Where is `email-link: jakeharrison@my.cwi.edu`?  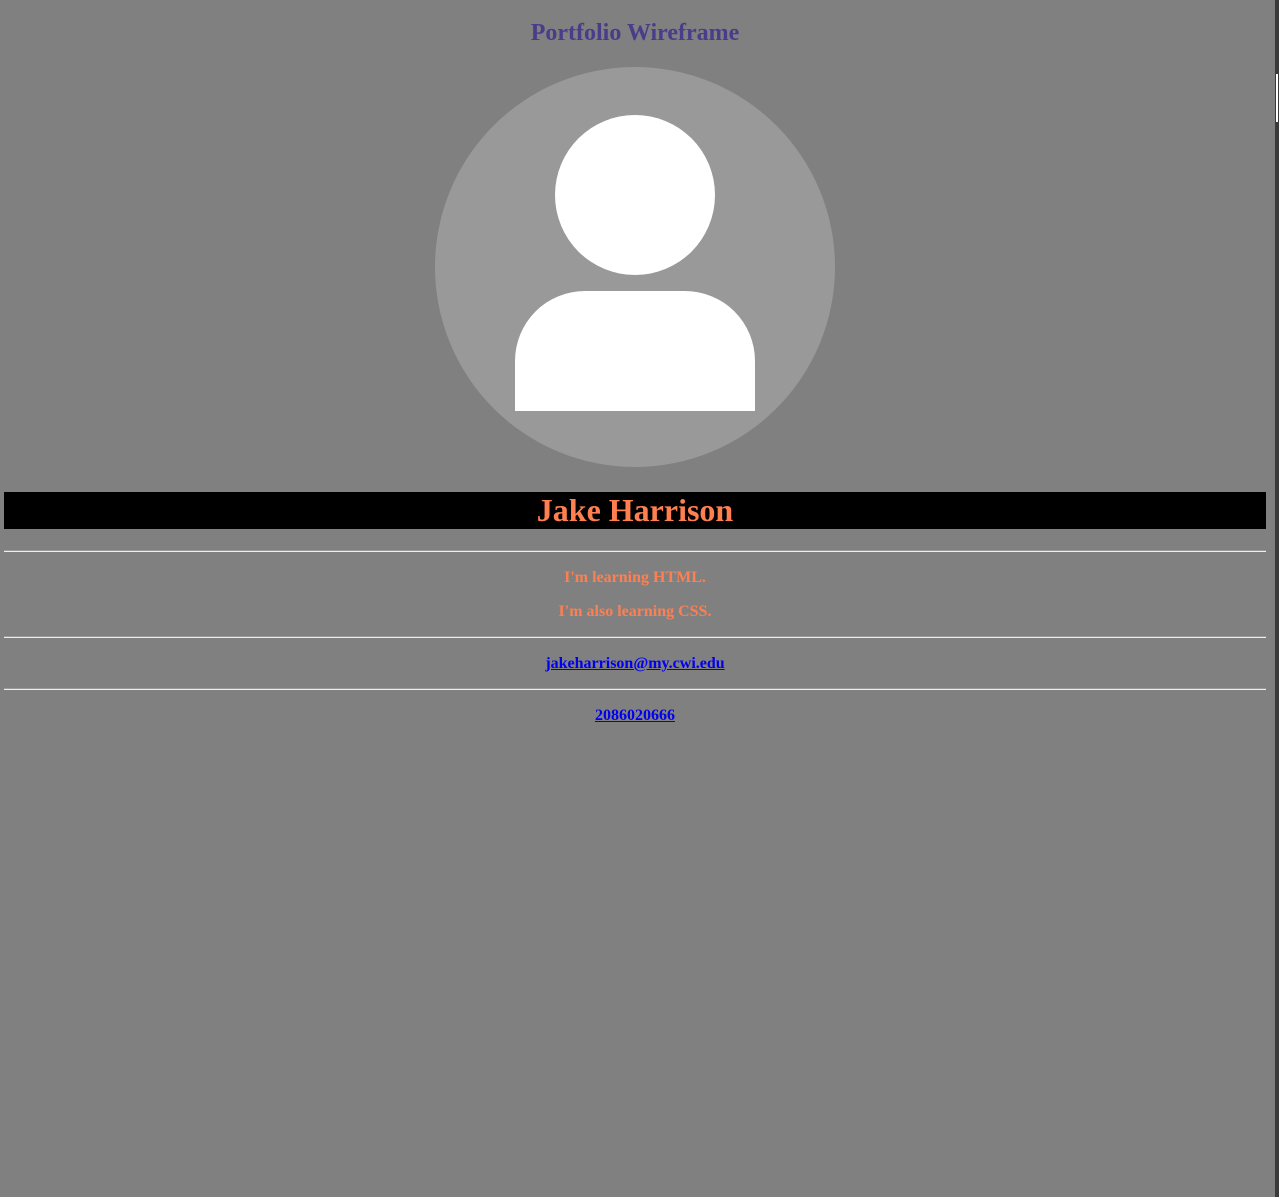 email-link: jakeharrison@my.cwi.edu is located at coordinates (634, 663).